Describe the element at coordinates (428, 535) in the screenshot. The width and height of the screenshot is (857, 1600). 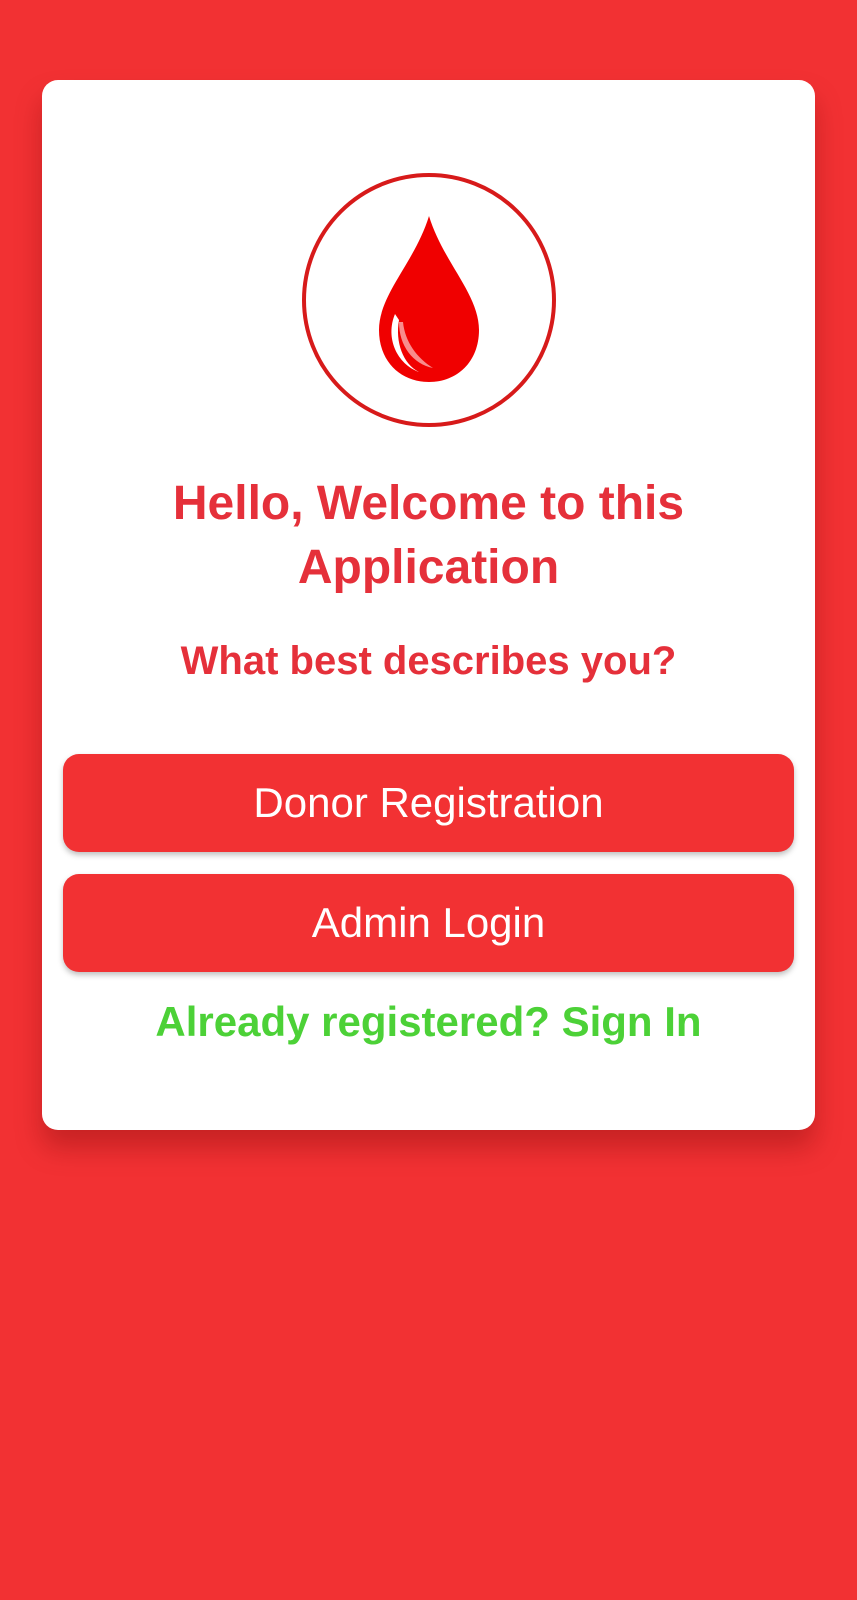
I see `welcome-title: Hello, Welcome to this Application` at that location.